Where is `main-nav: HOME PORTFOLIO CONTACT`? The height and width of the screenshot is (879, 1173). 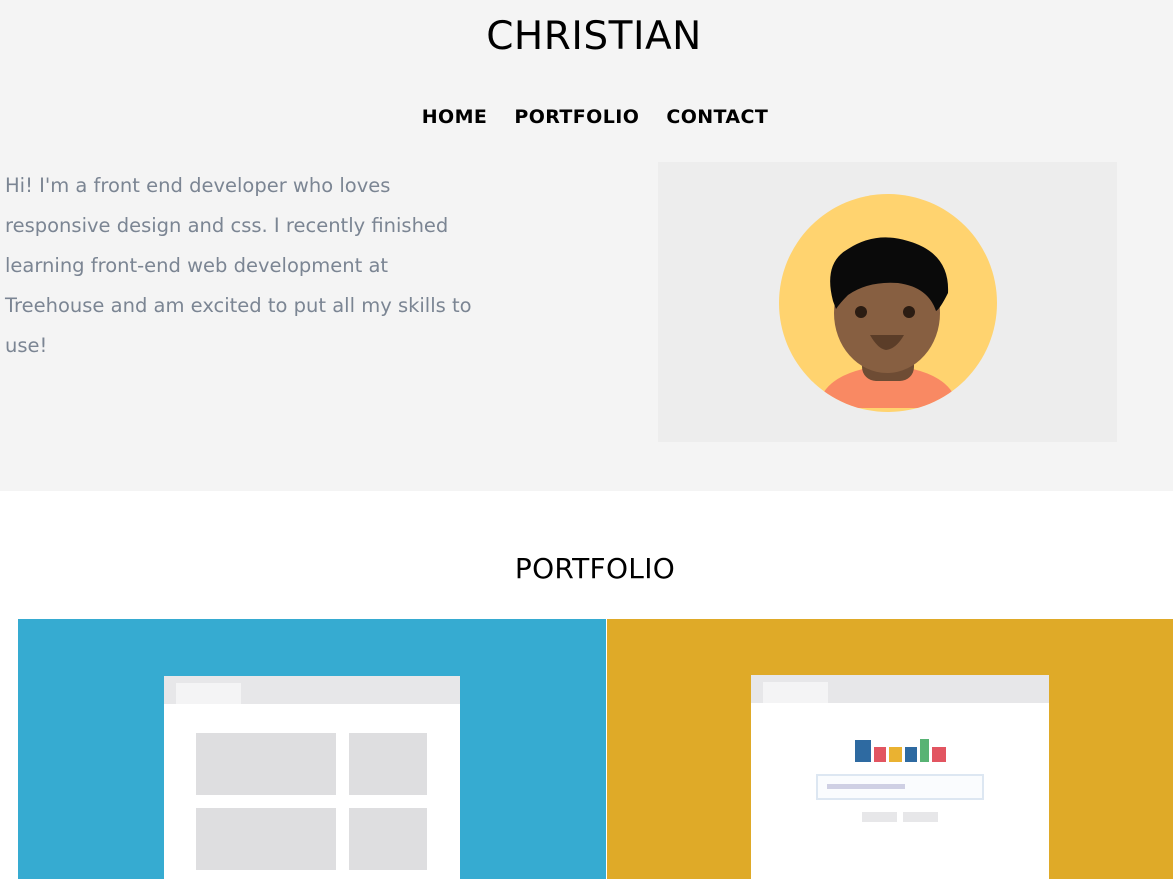 main-nav: HOME PORTFOLIO CONTACT is located at coordinates (586, 117).